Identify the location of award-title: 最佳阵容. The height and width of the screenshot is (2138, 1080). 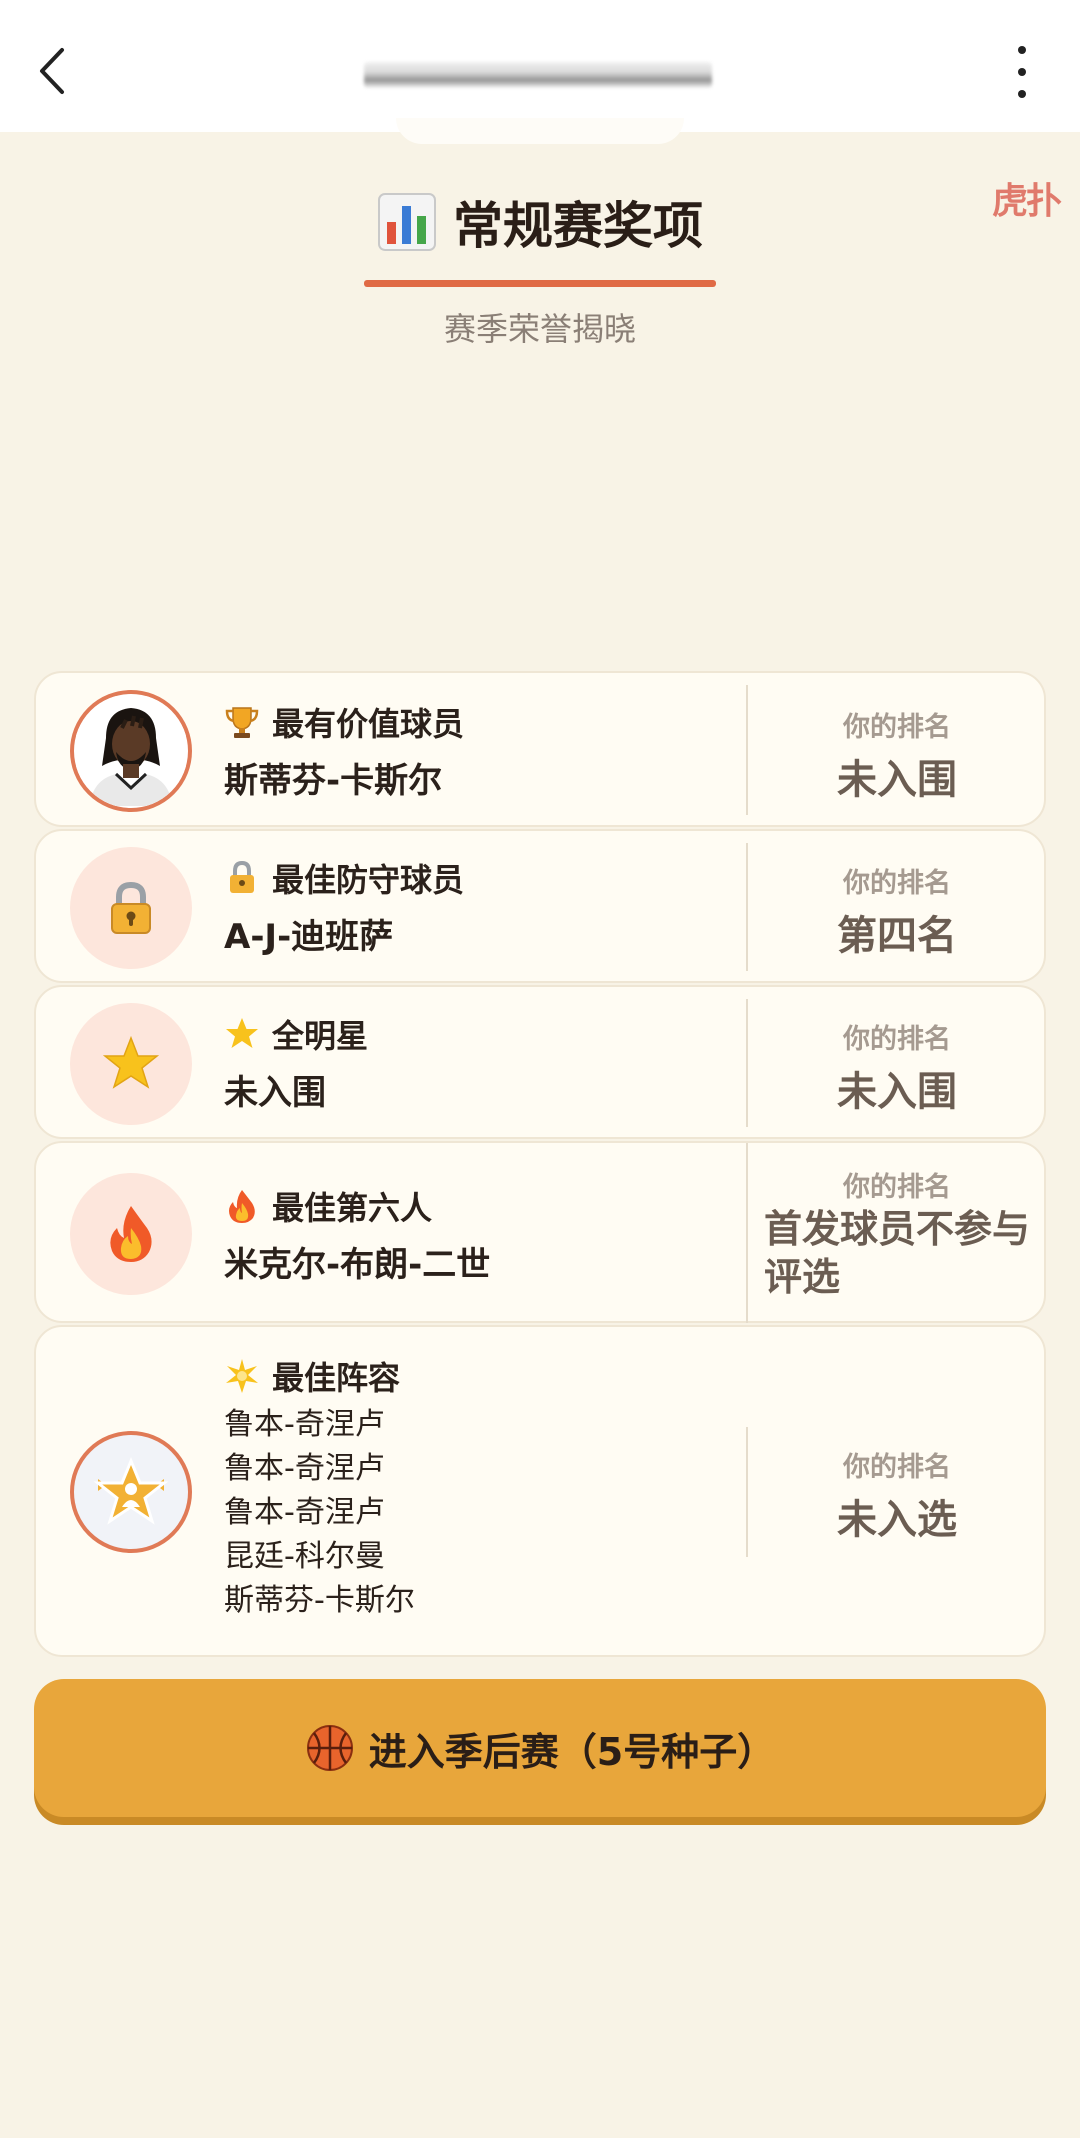
(312, 1376).